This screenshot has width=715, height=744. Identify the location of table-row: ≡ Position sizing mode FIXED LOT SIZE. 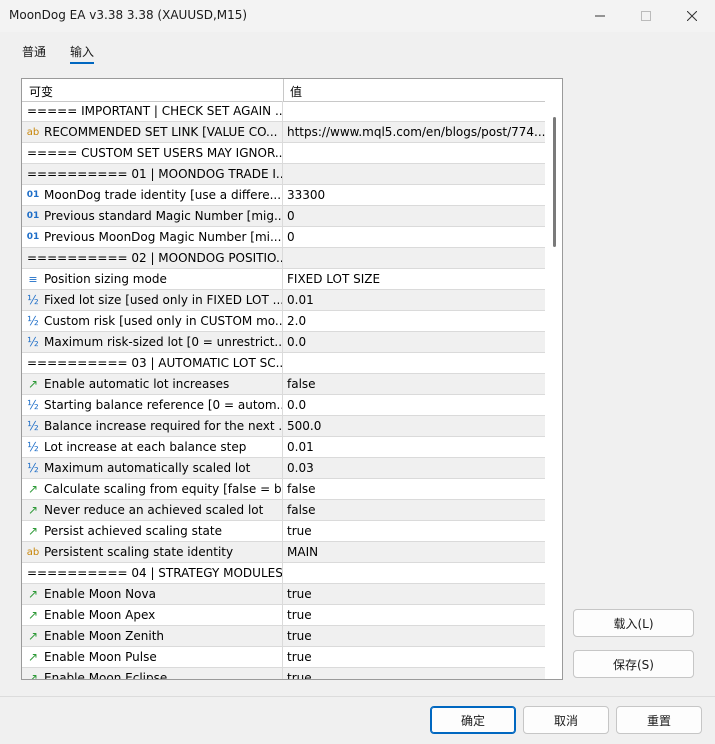
(283, 279).